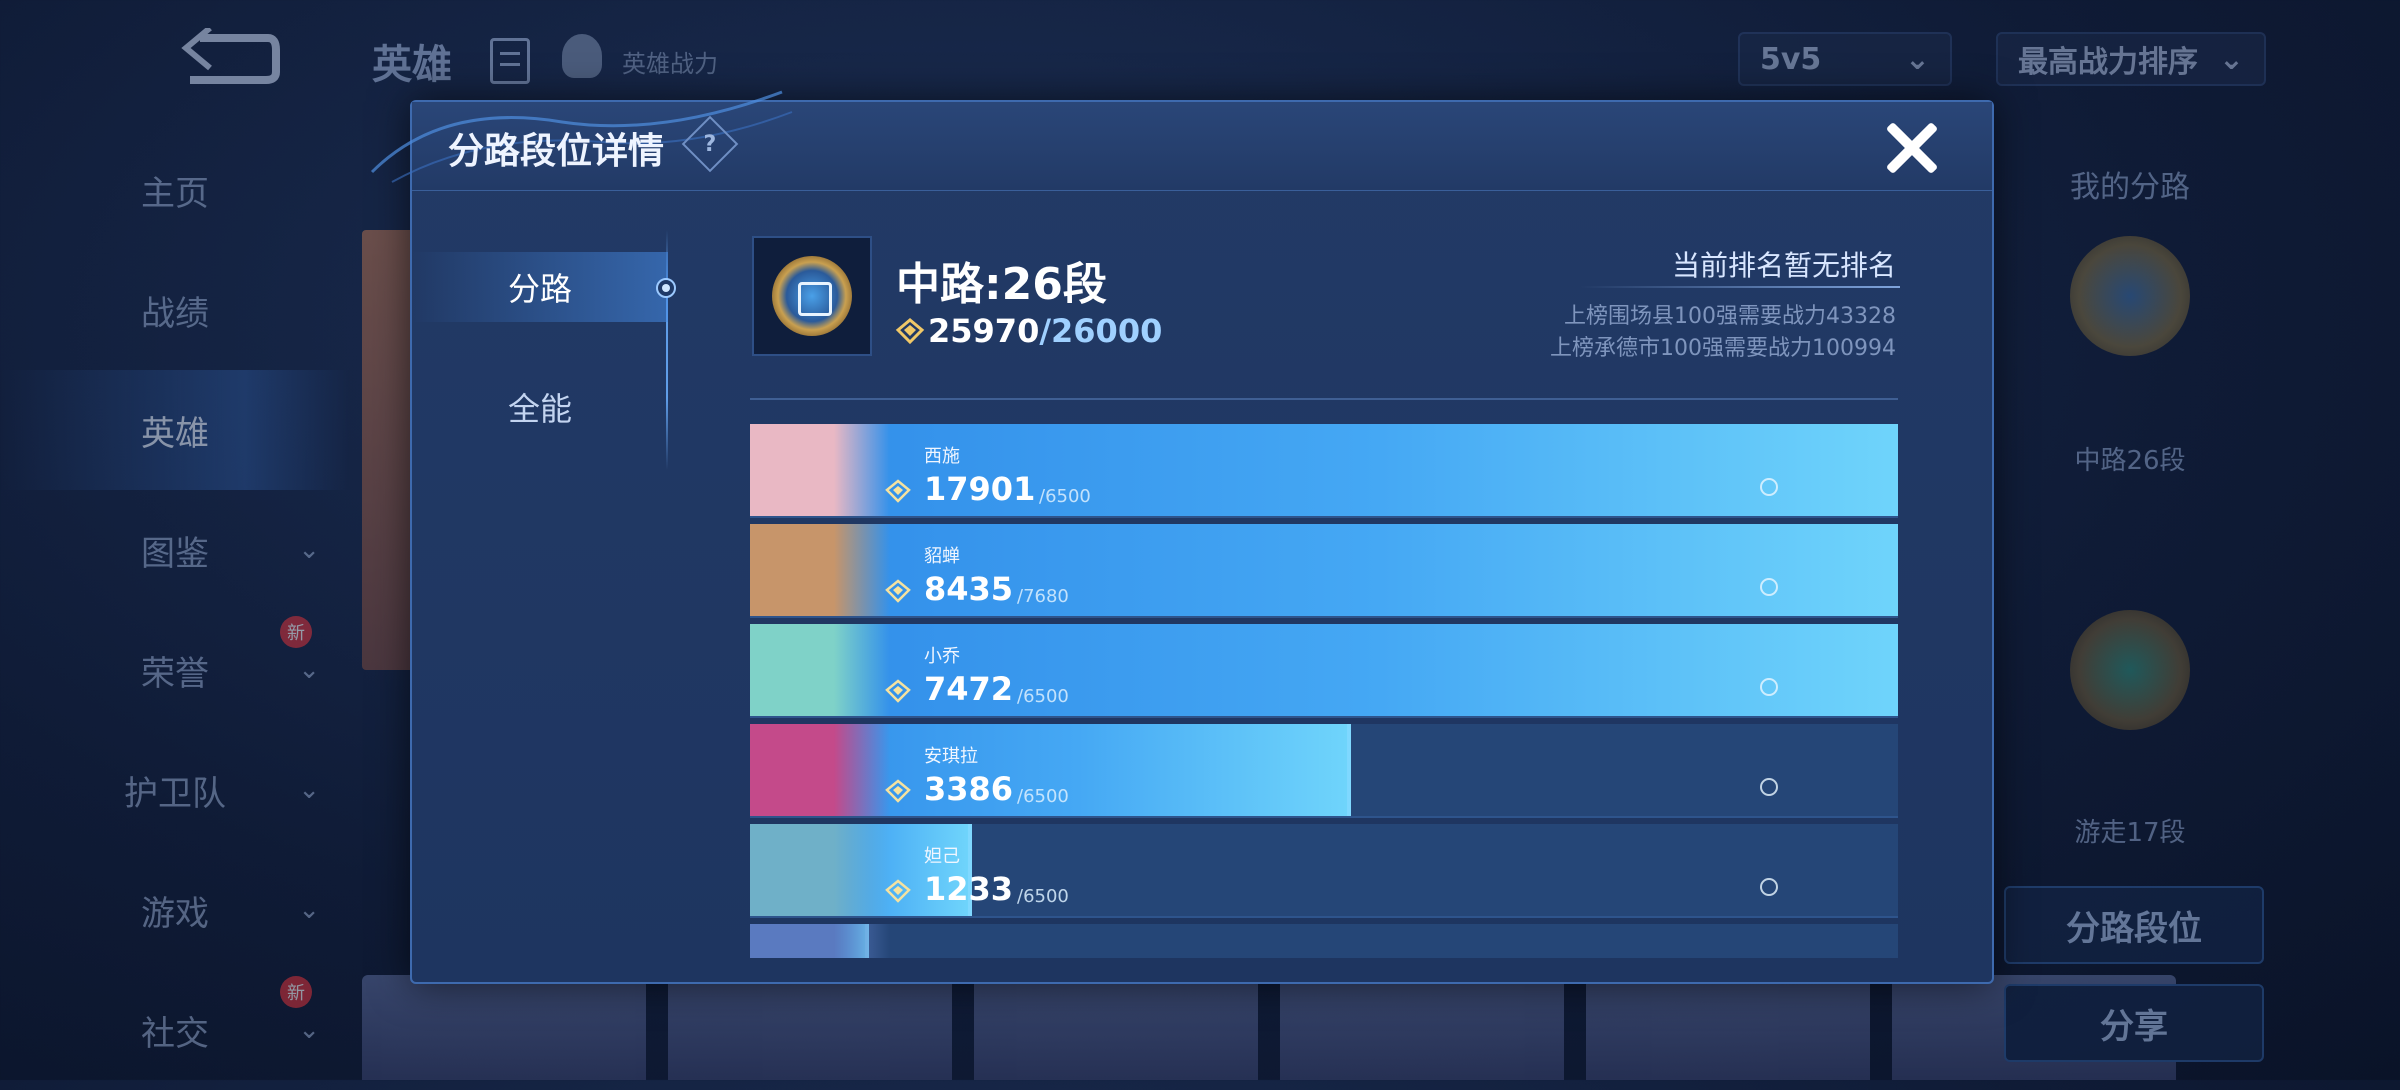  I want to click on my-lanes-title: 我的分路, so click(2130, 187).